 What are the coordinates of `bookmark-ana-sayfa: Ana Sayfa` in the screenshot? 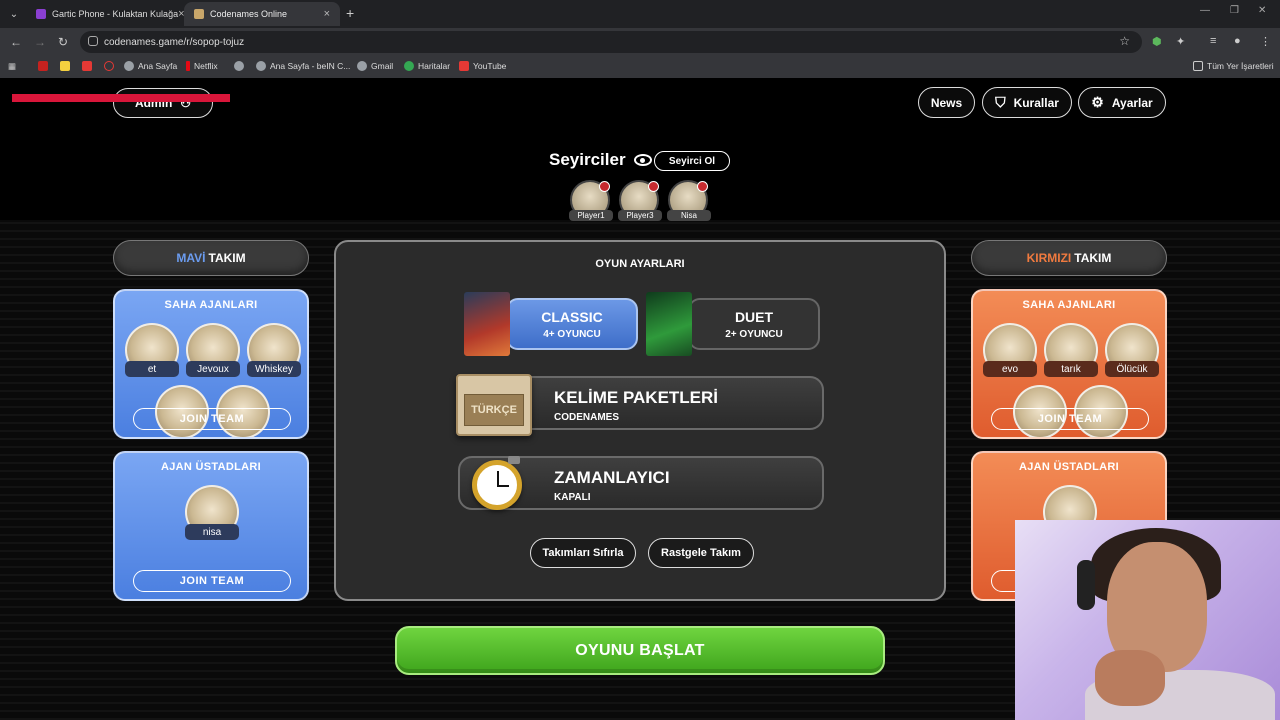 It's located at (150, 66).